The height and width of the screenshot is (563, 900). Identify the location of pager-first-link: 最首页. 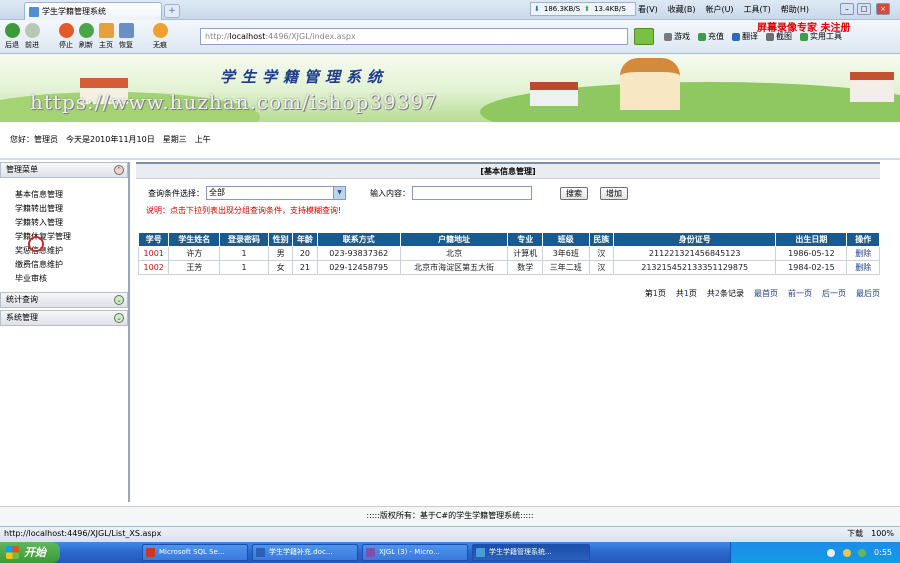
(766, 293).